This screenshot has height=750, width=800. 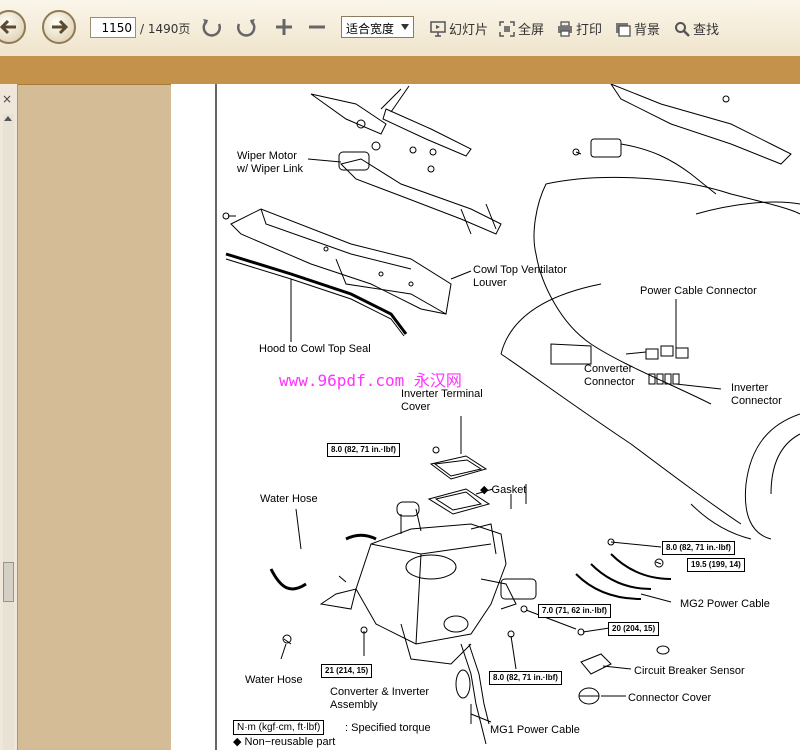 I want to click on zoom-select-value: 适合宽度, so click(x=370, y=29).